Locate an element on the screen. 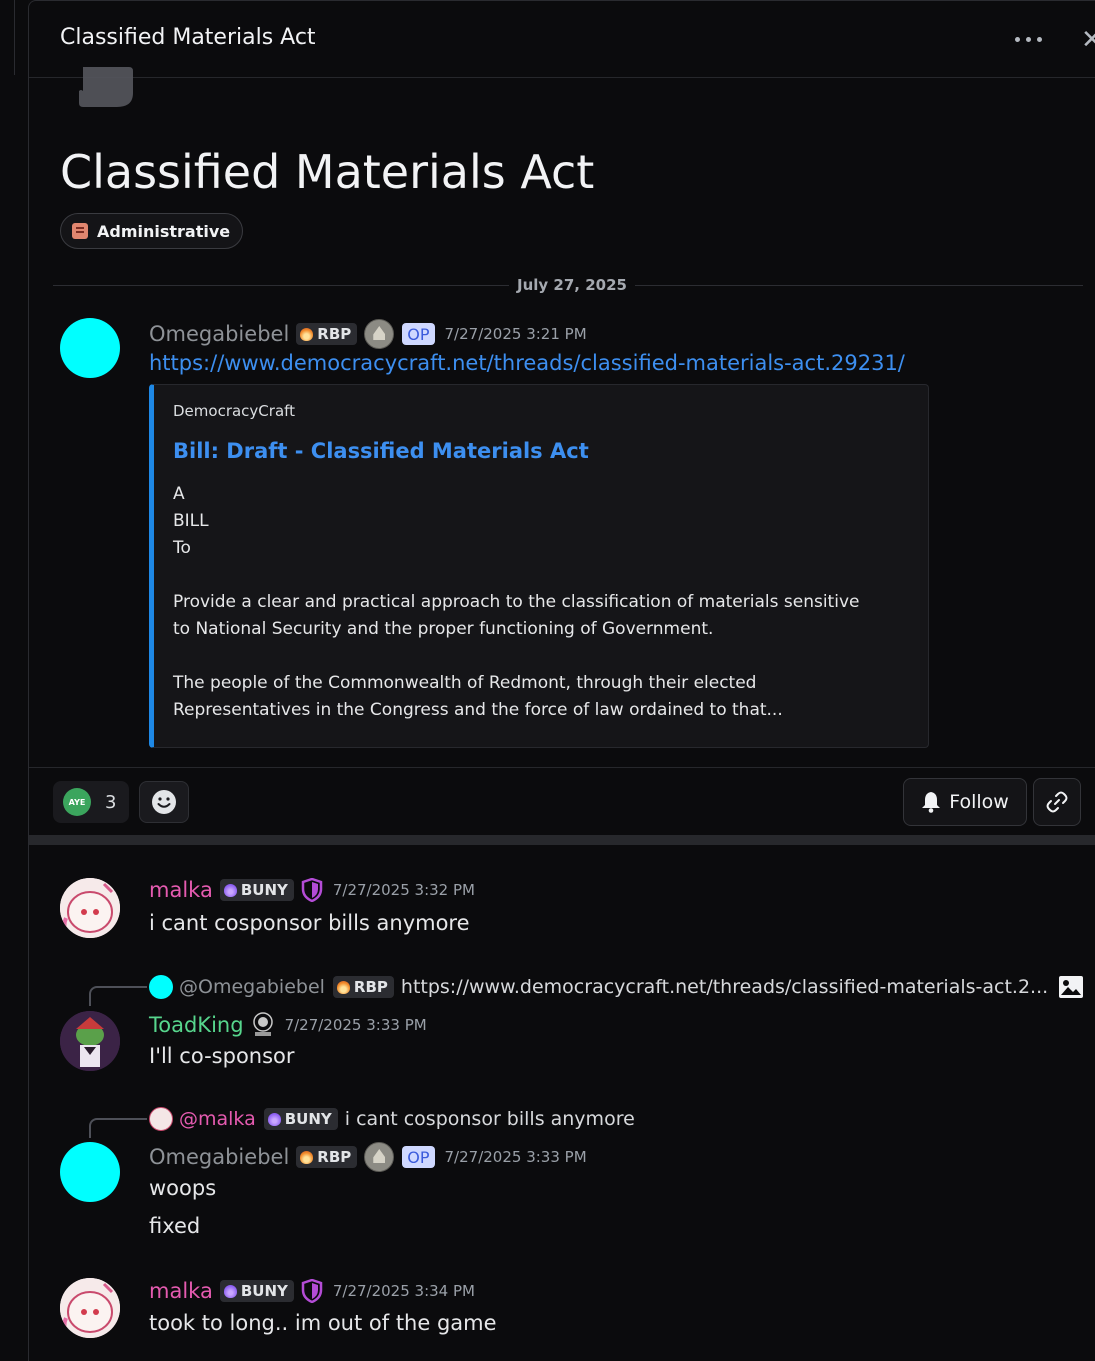 This screenshot has width=1095, height=1361. bell-icon is located at coordinates (931, 802).